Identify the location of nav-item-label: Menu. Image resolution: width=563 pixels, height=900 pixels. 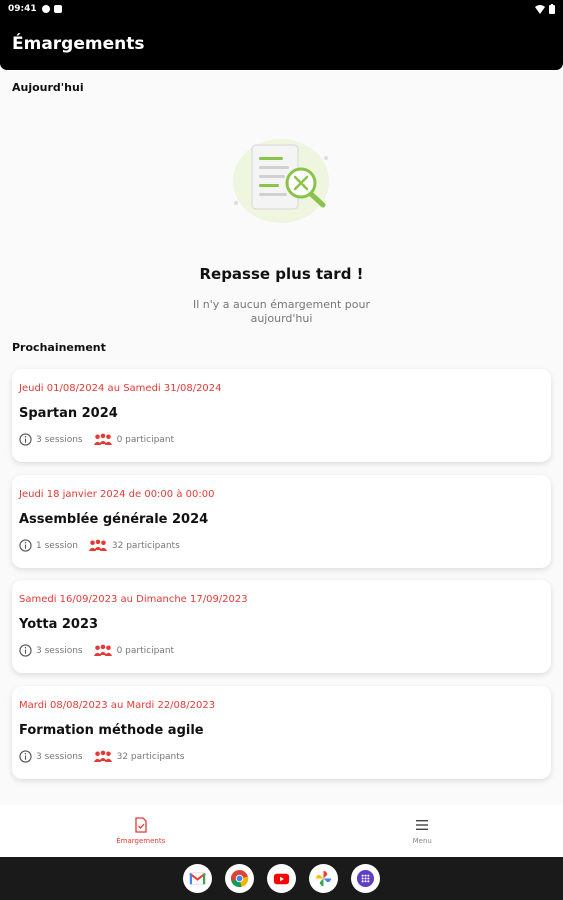
(422, 841).